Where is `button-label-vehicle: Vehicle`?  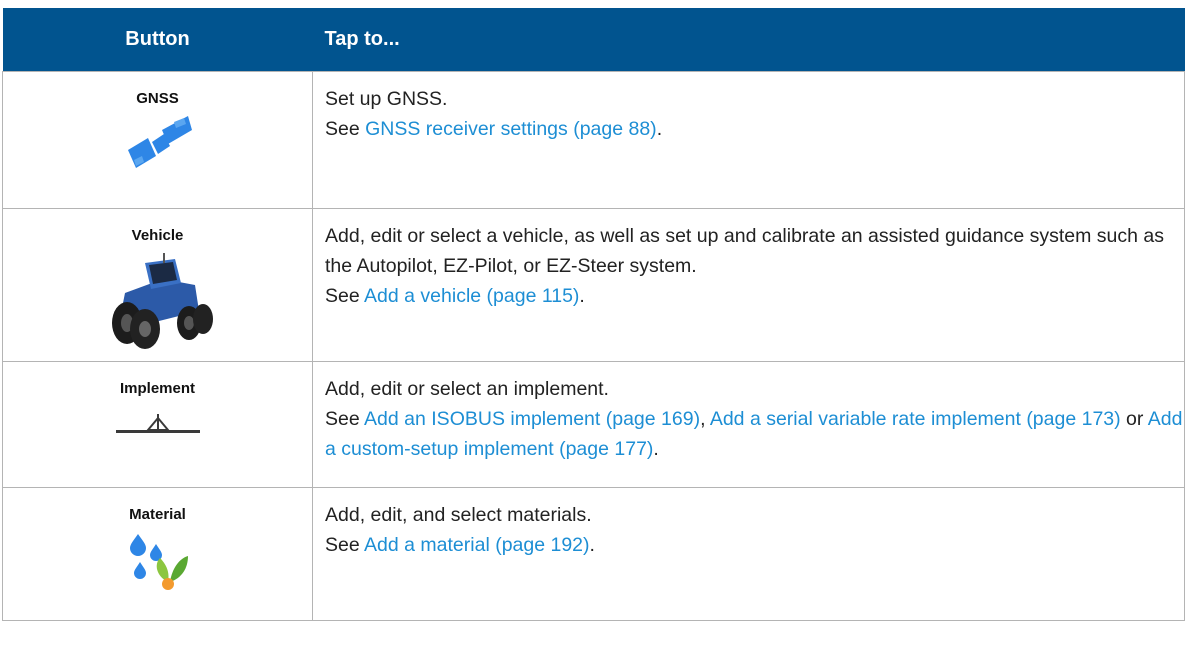 button-label-vehicle: Vehicle is located at coordinates (157, 235).